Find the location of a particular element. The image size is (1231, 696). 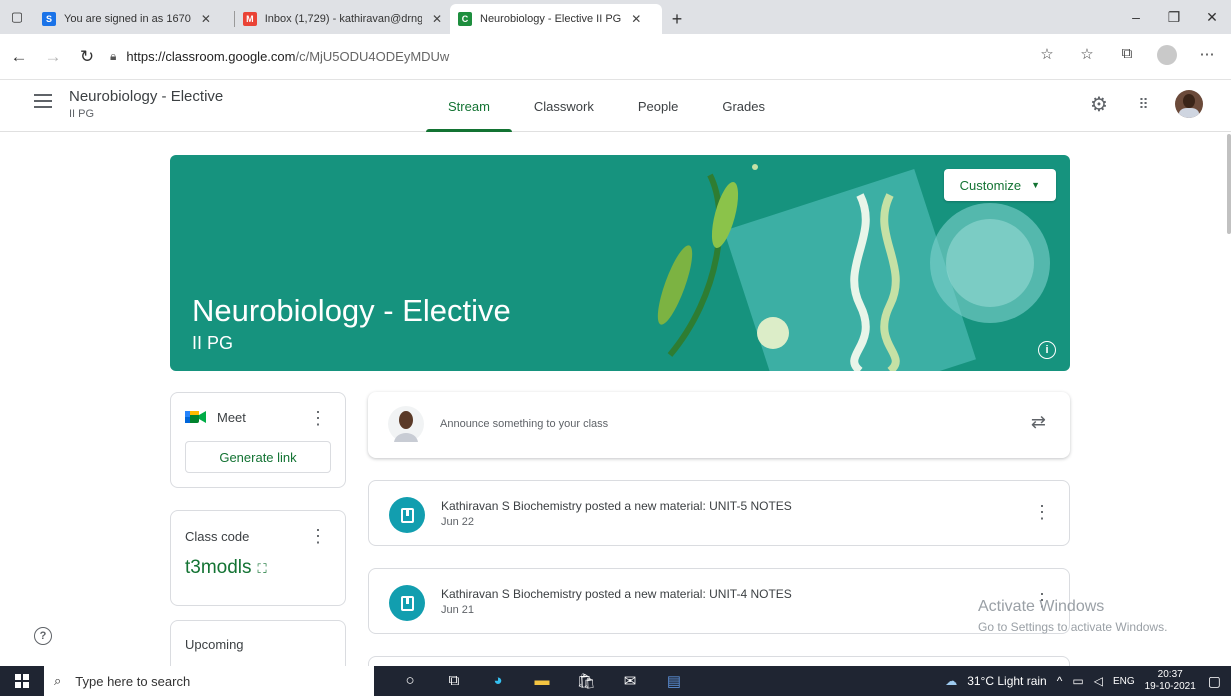

customize-button: Customize ▼ is located at coordinates (999, 185).